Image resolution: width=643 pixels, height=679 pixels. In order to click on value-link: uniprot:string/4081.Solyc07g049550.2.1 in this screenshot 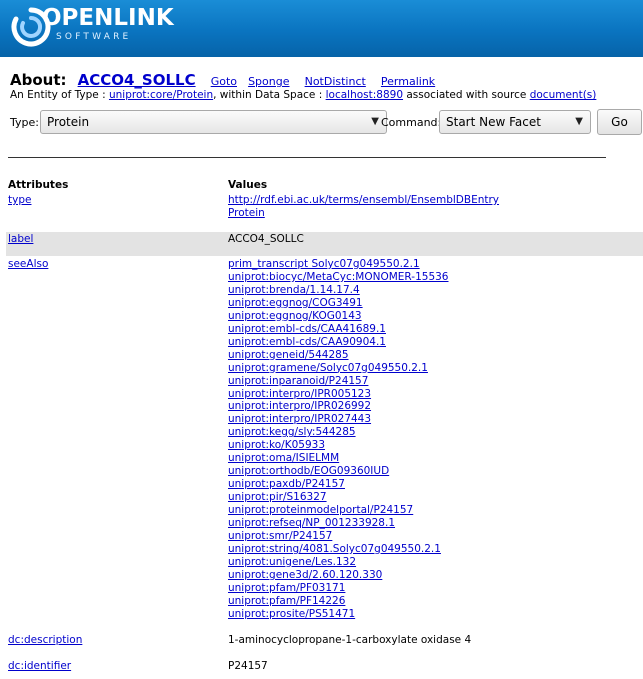, I will do `click(338, 549)`.